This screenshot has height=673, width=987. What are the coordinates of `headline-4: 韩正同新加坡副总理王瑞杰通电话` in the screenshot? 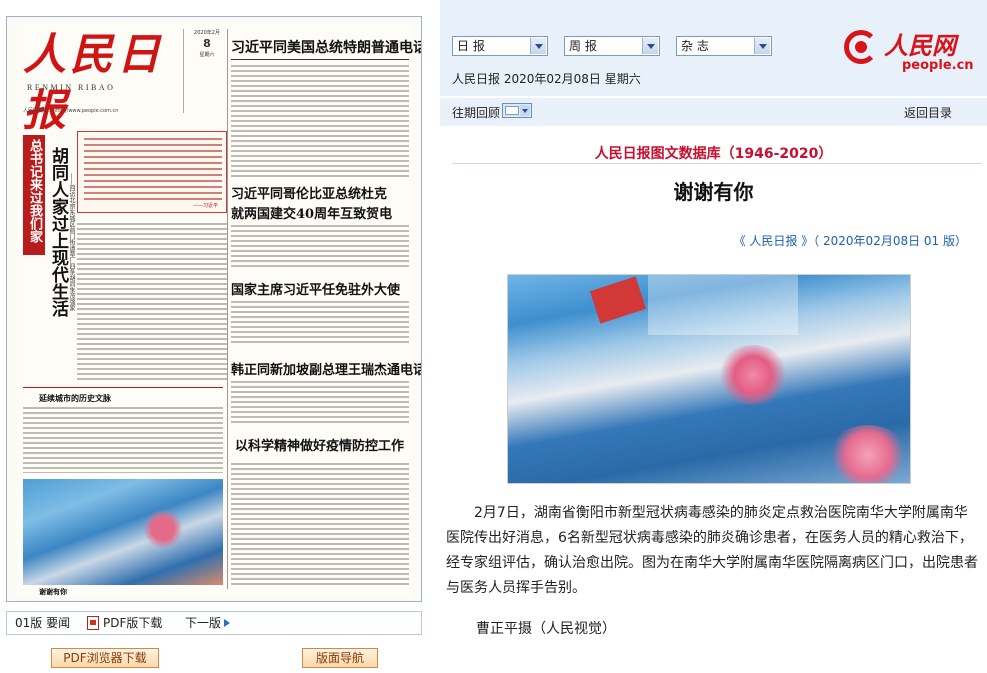 It's located at (326, 368).